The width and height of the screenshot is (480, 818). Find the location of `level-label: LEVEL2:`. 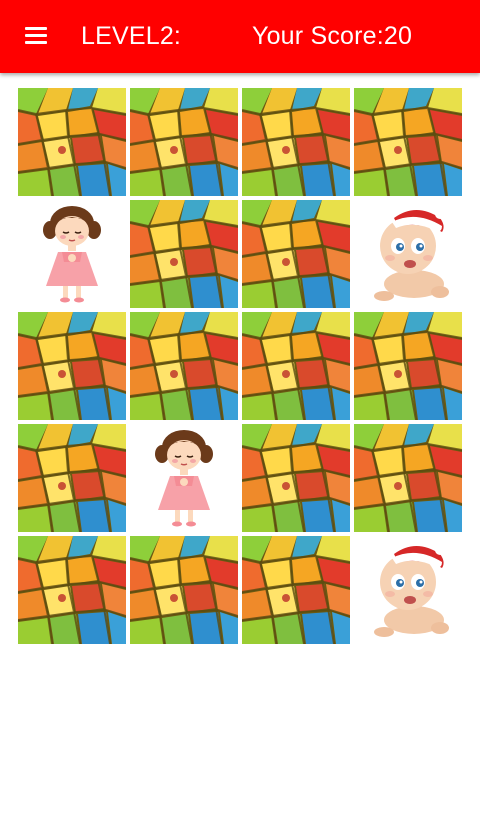

level-label: LEVEL2: is located at coordinates (131, 36).